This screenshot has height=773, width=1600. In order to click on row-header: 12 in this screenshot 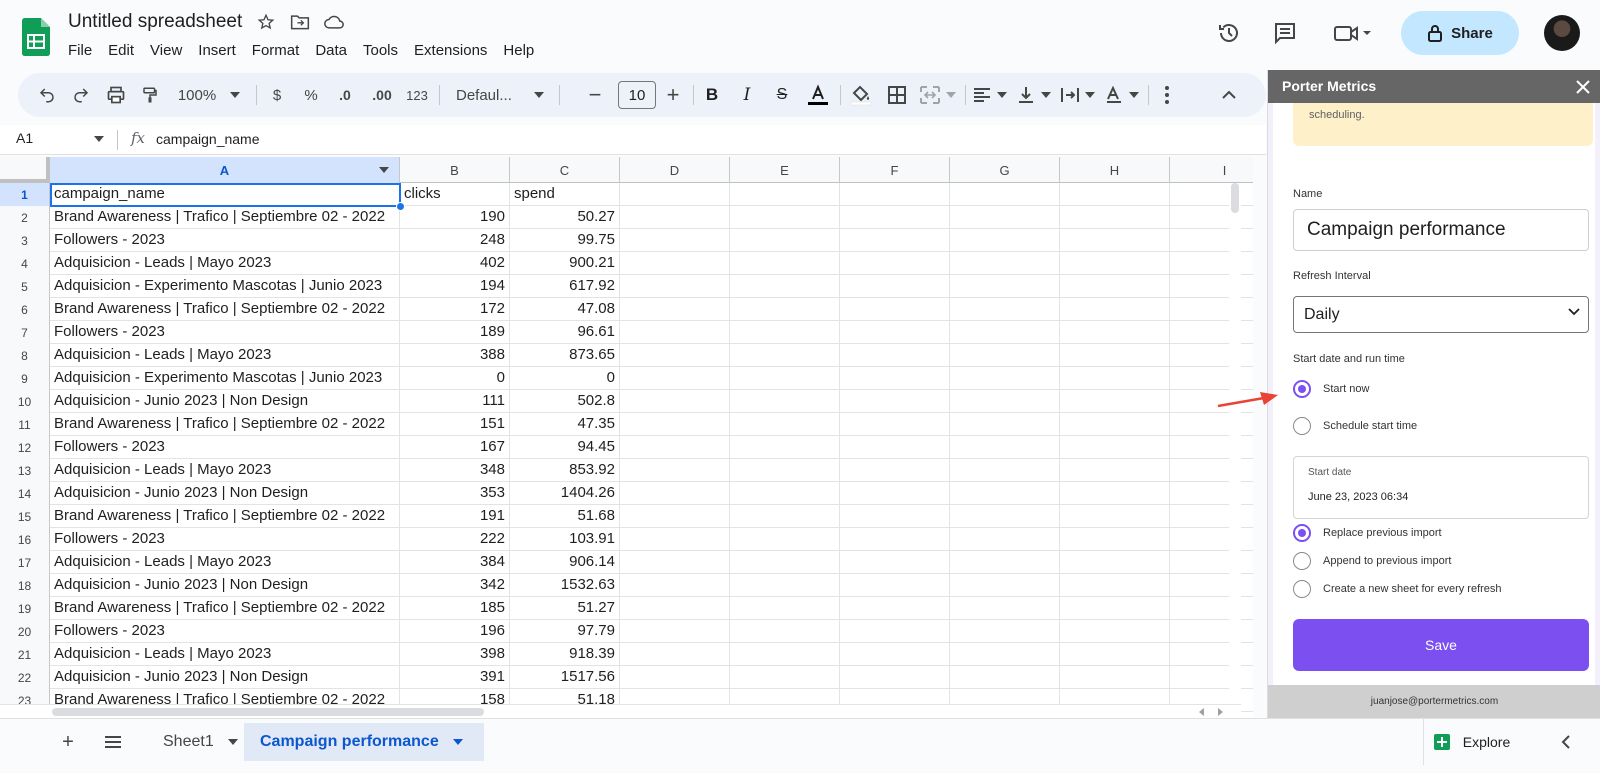, I will do `click(25, 447)`.